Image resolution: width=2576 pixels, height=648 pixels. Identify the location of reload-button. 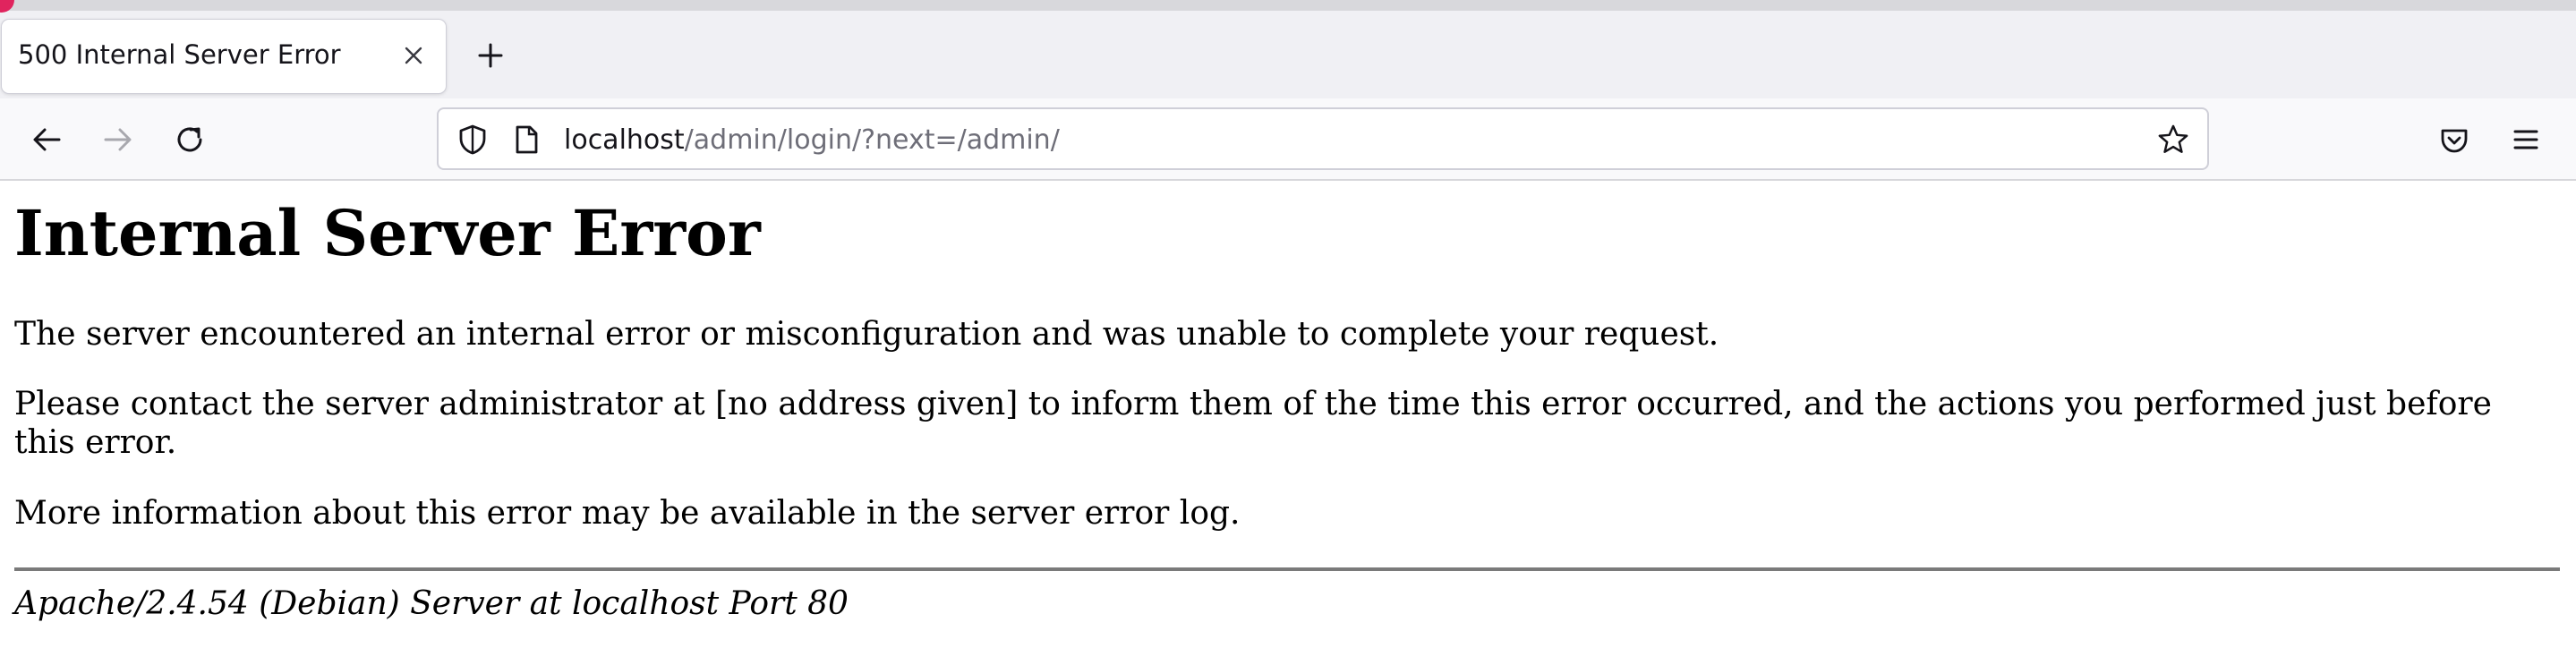
(189, 139).